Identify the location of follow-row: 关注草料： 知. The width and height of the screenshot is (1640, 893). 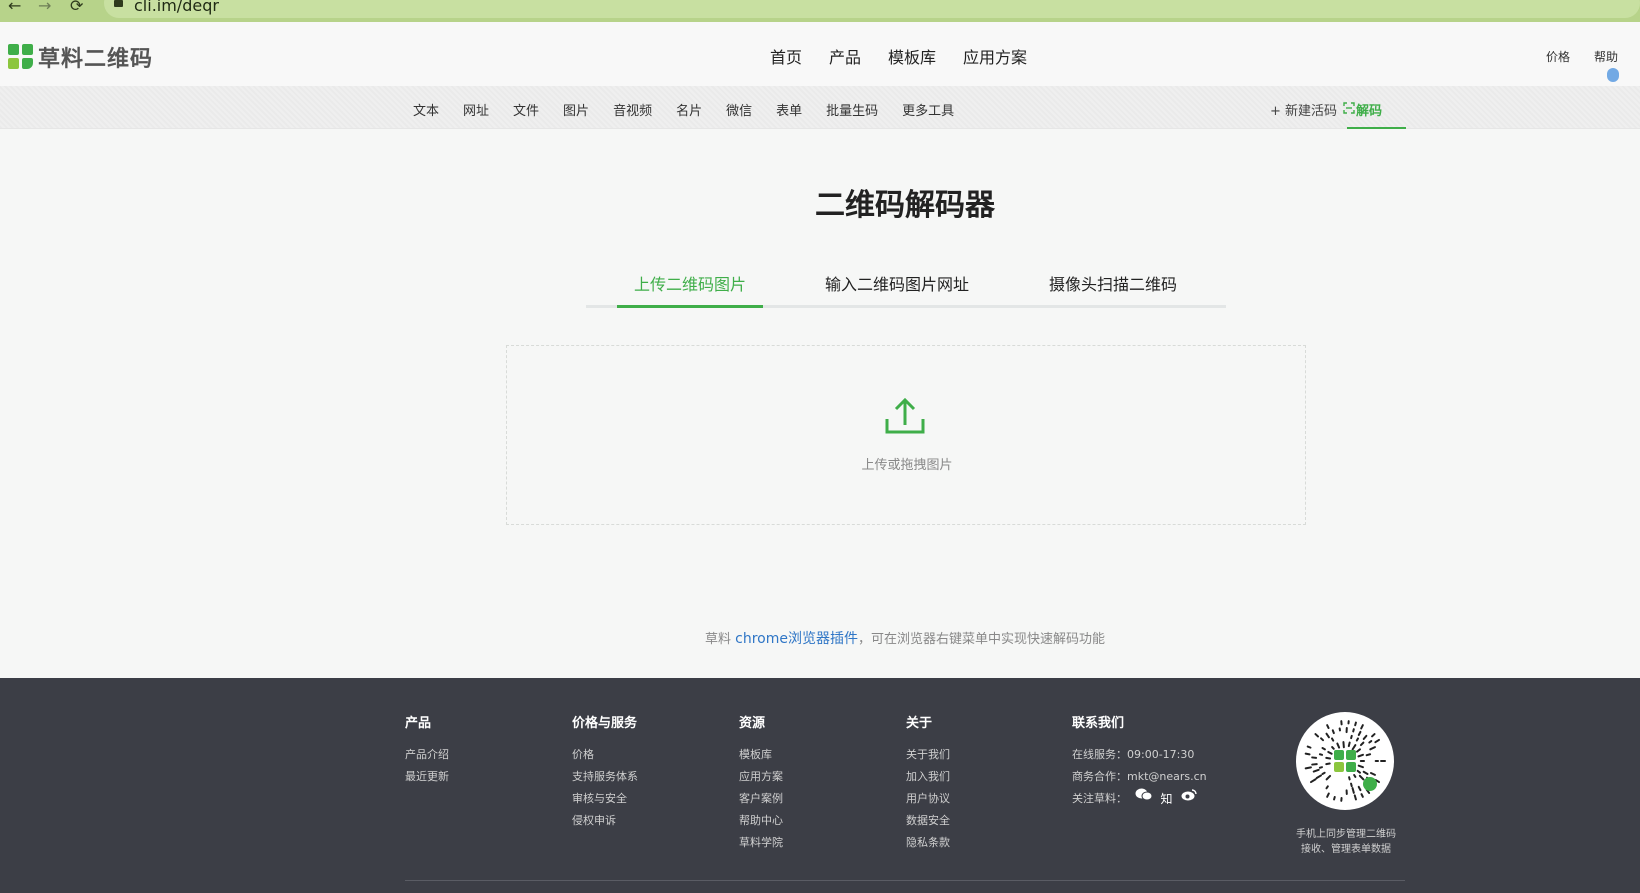
(1139, 799).